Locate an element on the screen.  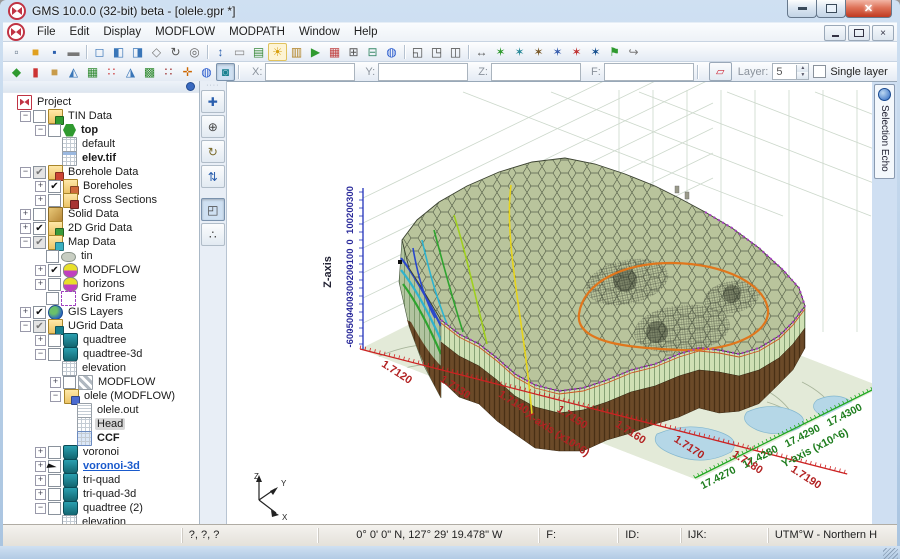
tree-item-label: quadtree is located at coordinates (104, 340).